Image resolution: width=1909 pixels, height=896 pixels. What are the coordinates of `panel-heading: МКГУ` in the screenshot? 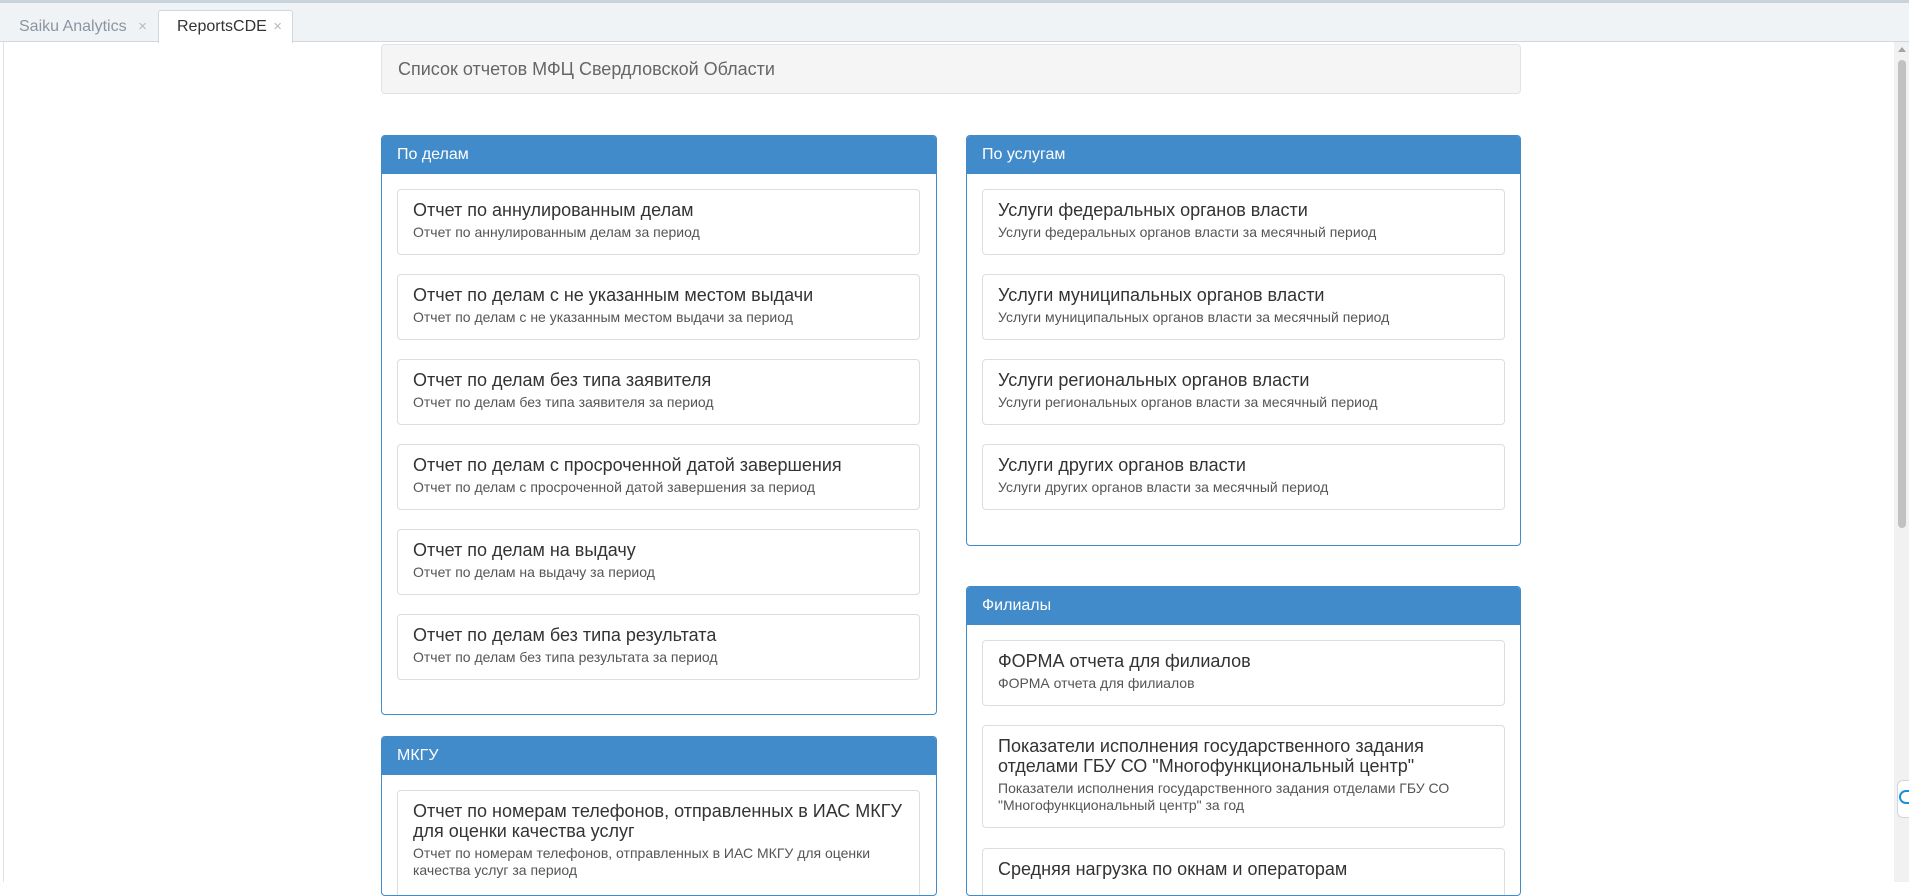 It's located at (659, 756).